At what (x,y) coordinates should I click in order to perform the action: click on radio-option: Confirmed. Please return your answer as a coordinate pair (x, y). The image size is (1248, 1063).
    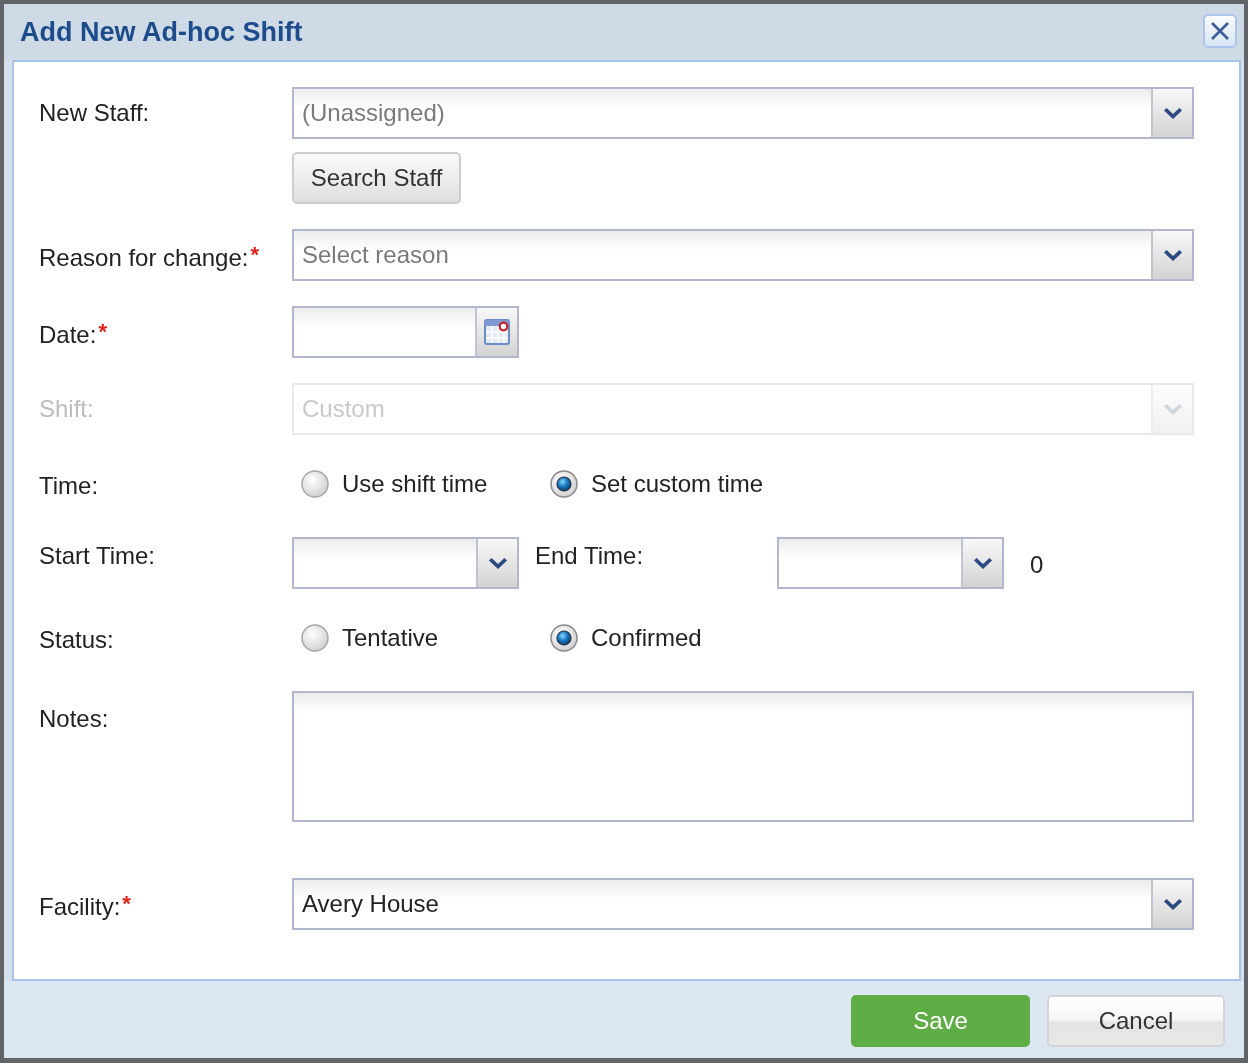
    Looking at the image, I should click on (626, 638).